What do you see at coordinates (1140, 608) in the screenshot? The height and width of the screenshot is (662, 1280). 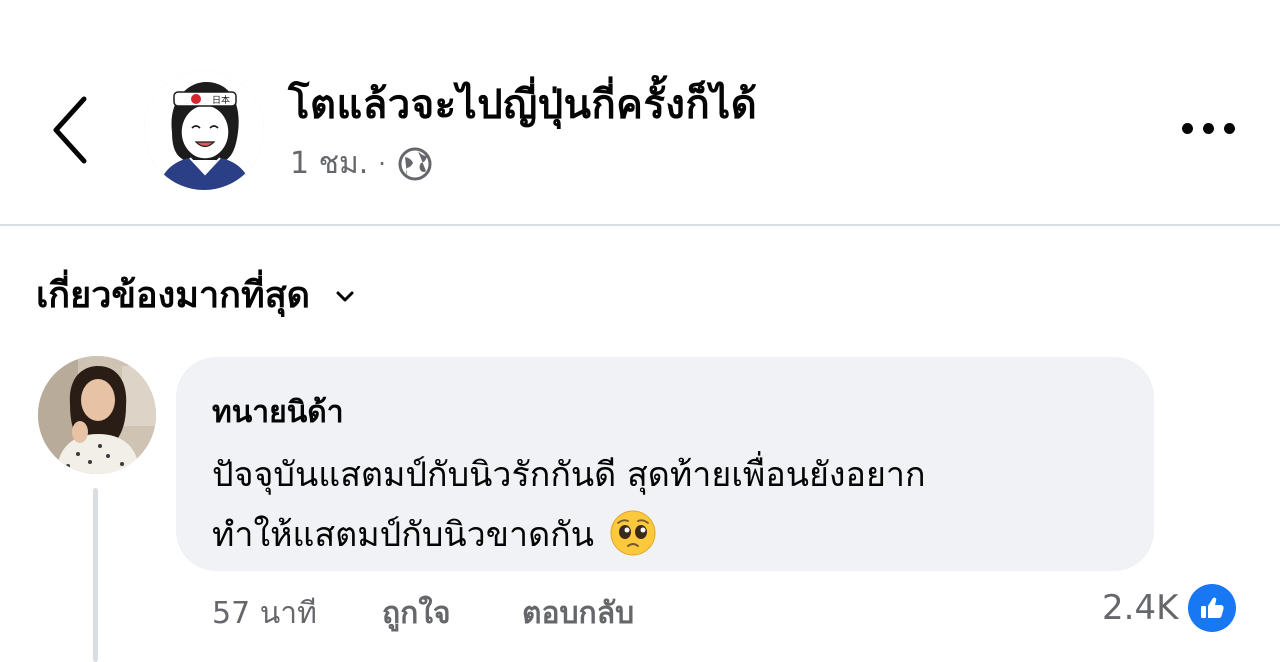 I see `reaction-count: 2.4K` at bounding box center [1140, 608].